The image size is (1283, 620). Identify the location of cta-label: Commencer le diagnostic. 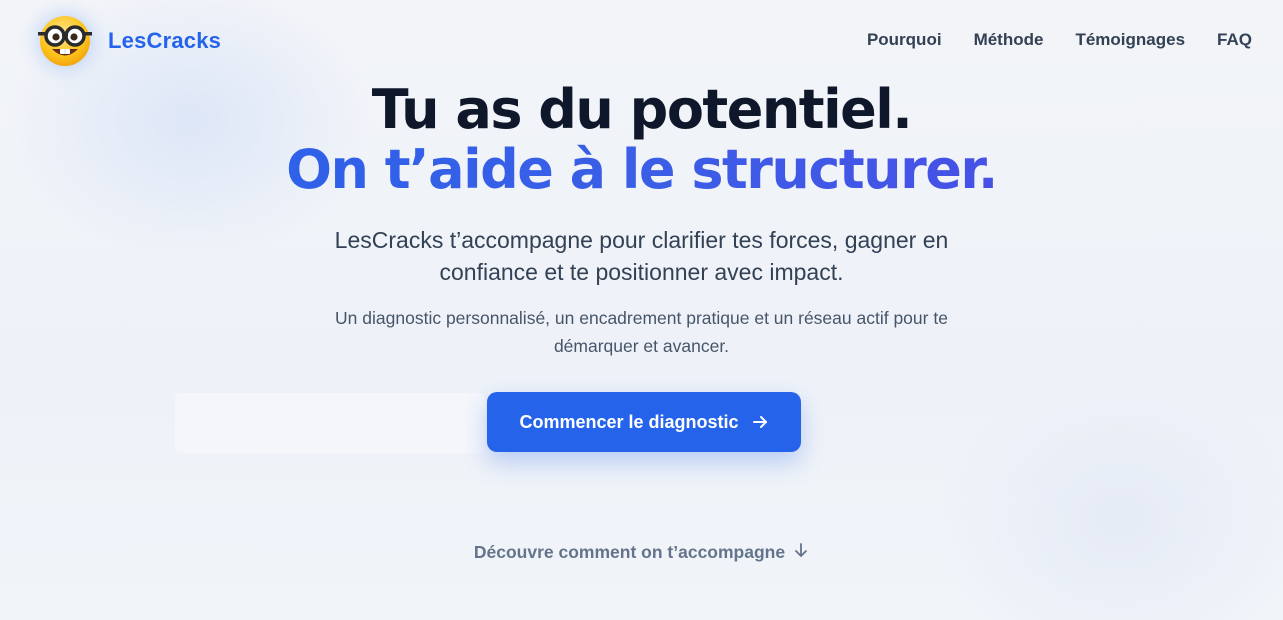
(629, 421).